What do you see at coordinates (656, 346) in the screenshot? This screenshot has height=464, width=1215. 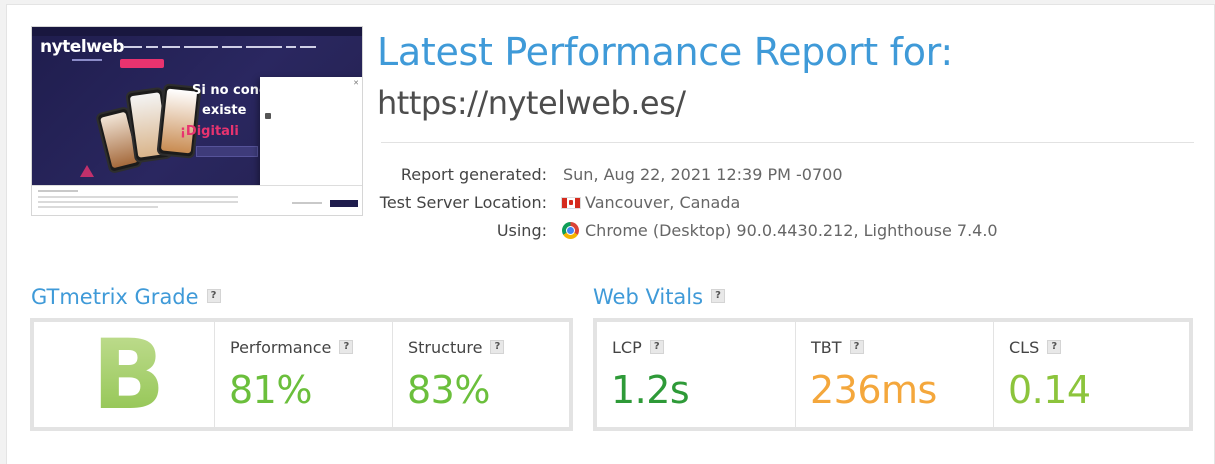 I see `lcp-help-icon: ?` at bounding box center [656, 346].